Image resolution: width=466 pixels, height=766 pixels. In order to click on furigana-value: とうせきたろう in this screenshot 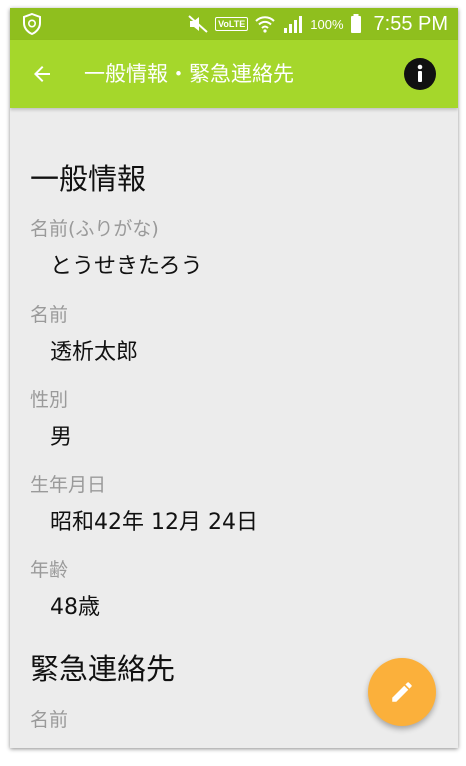, I will do `click(126, 266)`.